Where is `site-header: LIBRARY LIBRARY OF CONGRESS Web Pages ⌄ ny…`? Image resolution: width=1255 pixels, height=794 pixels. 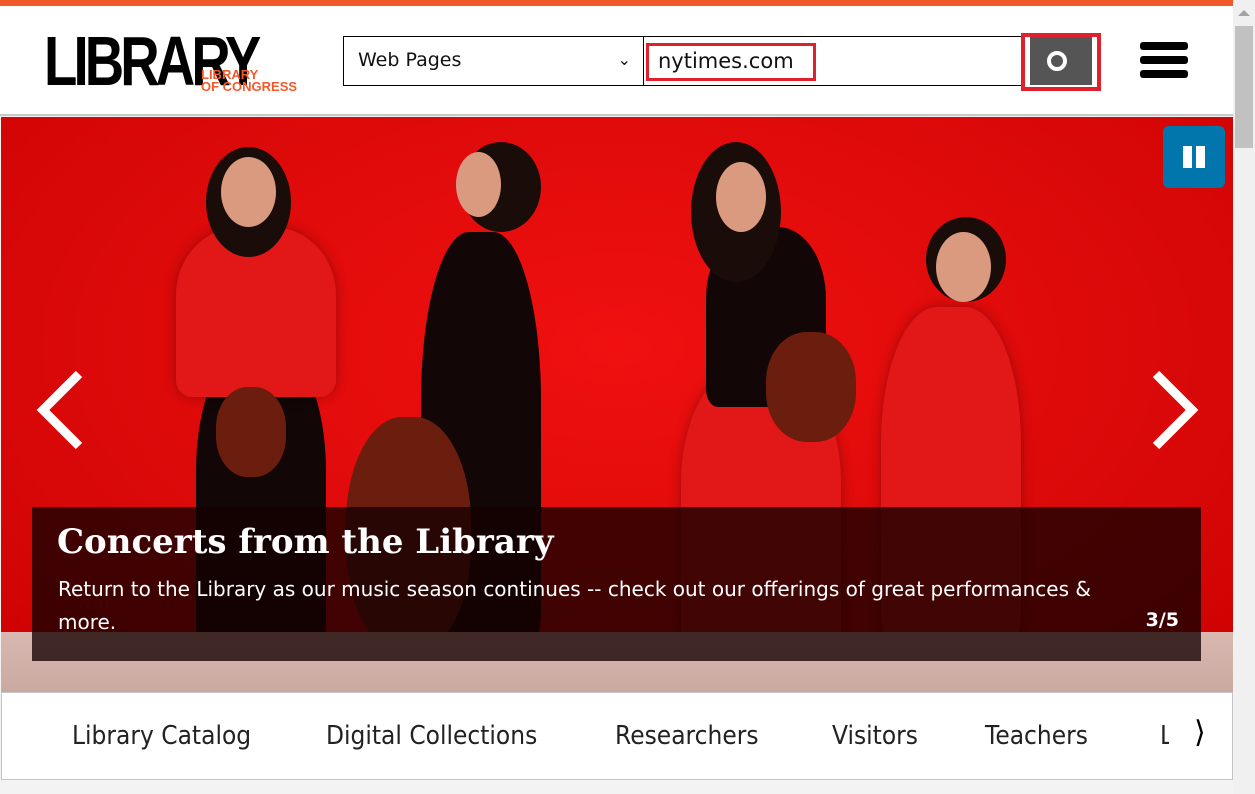 site-header: LIBRARY LIBRARY OF CONGRESS Web Pages ⌄ ny… is located at coordinates (616, 61).